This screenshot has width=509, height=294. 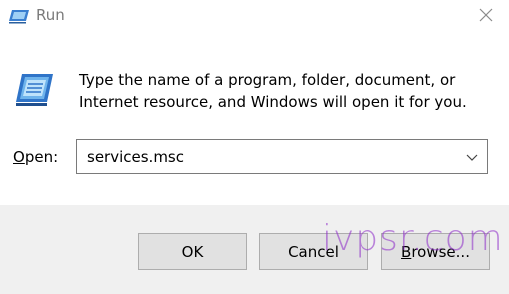 I want to click on run-app-icon, so click(x=34, y=90).